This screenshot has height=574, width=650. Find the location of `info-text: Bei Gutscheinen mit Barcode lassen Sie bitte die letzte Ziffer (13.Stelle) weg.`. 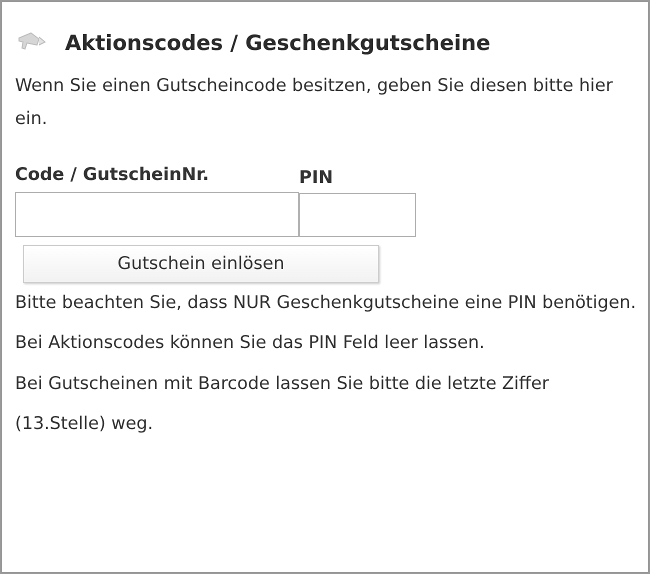

info-text: Bei Gutscheinen mit Barcode lassen Sie bitte die letzte Ziffer (13.Stelle) weg. is located at coordinates (282, 404).